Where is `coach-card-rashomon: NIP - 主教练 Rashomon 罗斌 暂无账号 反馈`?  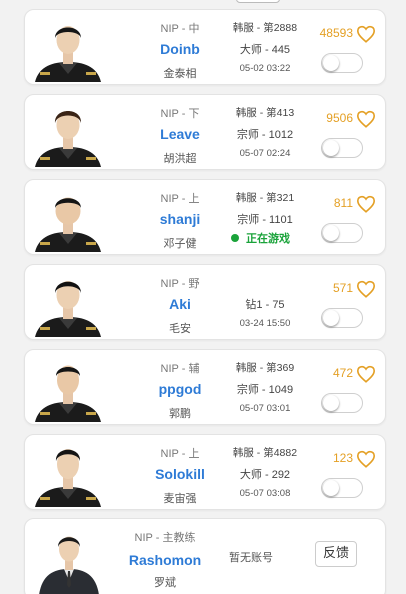
coach-card-rashomon: NIP - 主教练 Rashomon 罗斌 暂无账号 反馈 is located at coordinates (205, 556).